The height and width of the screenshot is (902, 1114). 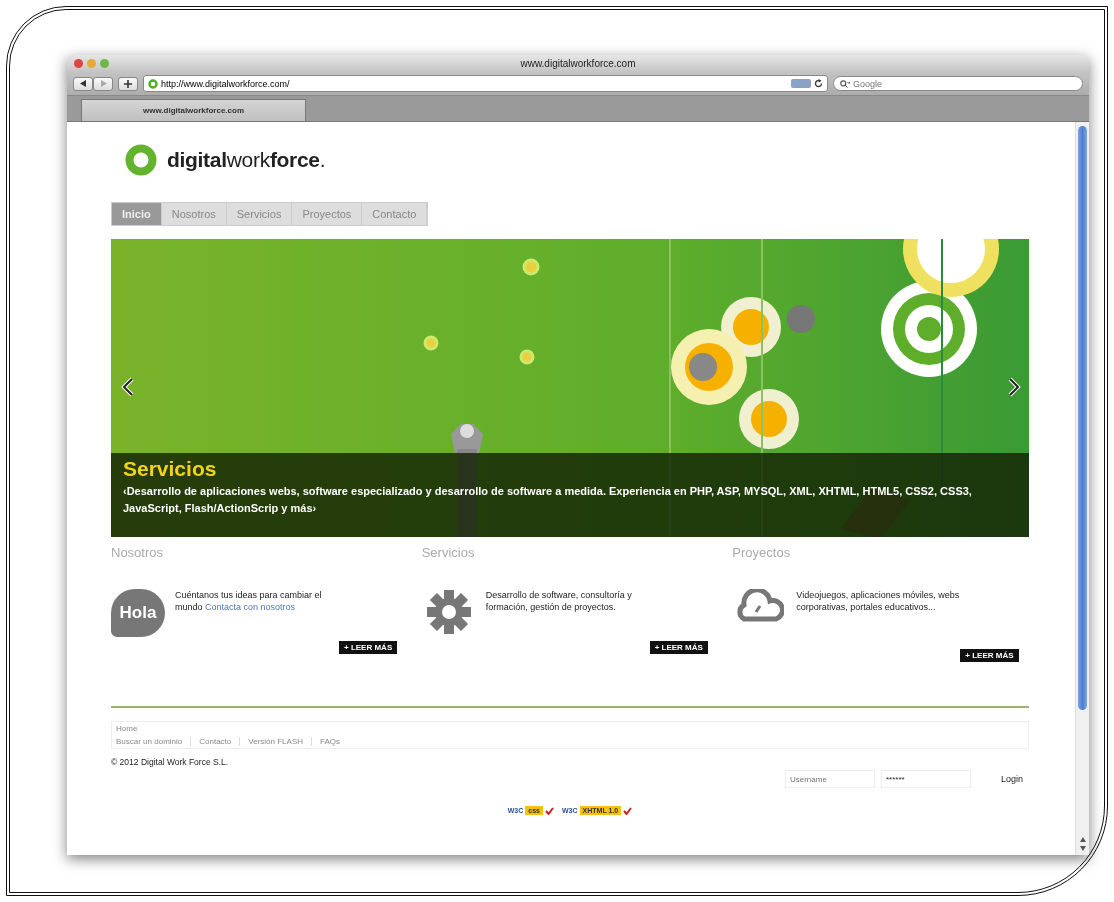 What do you see at coordinates (103, 83) in the screenshot?
I see `forward-arrow-icon` at bounding box center [103, 83].